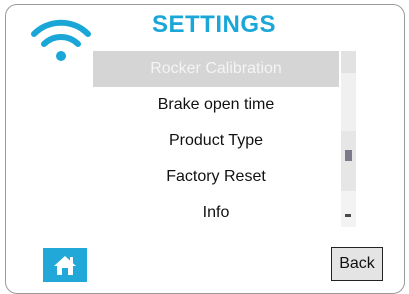  What do you see at coordinates (216, 69) in the screenshot?
I see `menu-item-rocker-calibration: Rocker Calibration` at bounding box center [216, 69].